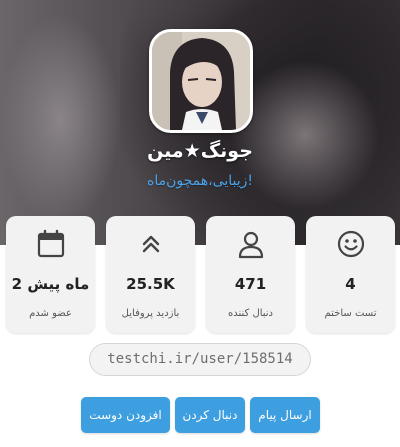 The image size is (400, 447). Describe the element at coordinates (50, 274) in the screenshot. I see `stat-card-joined: 2 ماه پیش عضو شدم` at that location.